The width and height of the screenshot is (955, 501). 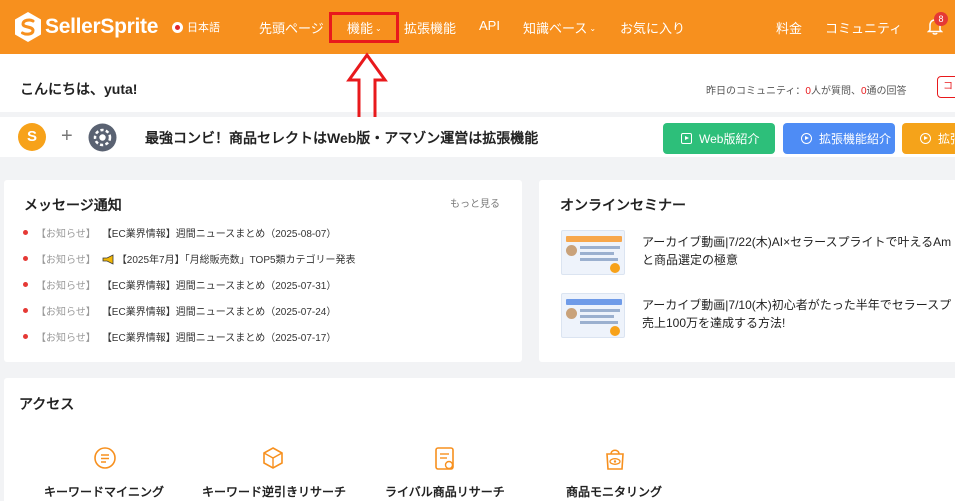 I want to click on community-stats: 昨日のコミュニティ：0人が質問、0通の回答, so click(x=806, y=89).